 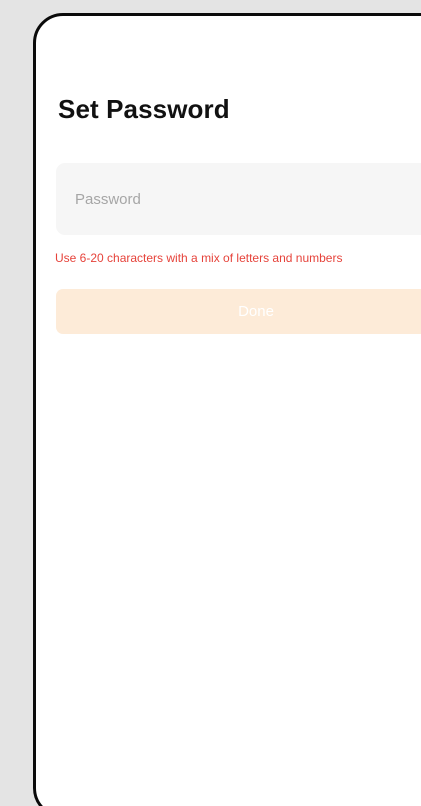 I want to click on done-button: Done, so click(x=238, y=311).